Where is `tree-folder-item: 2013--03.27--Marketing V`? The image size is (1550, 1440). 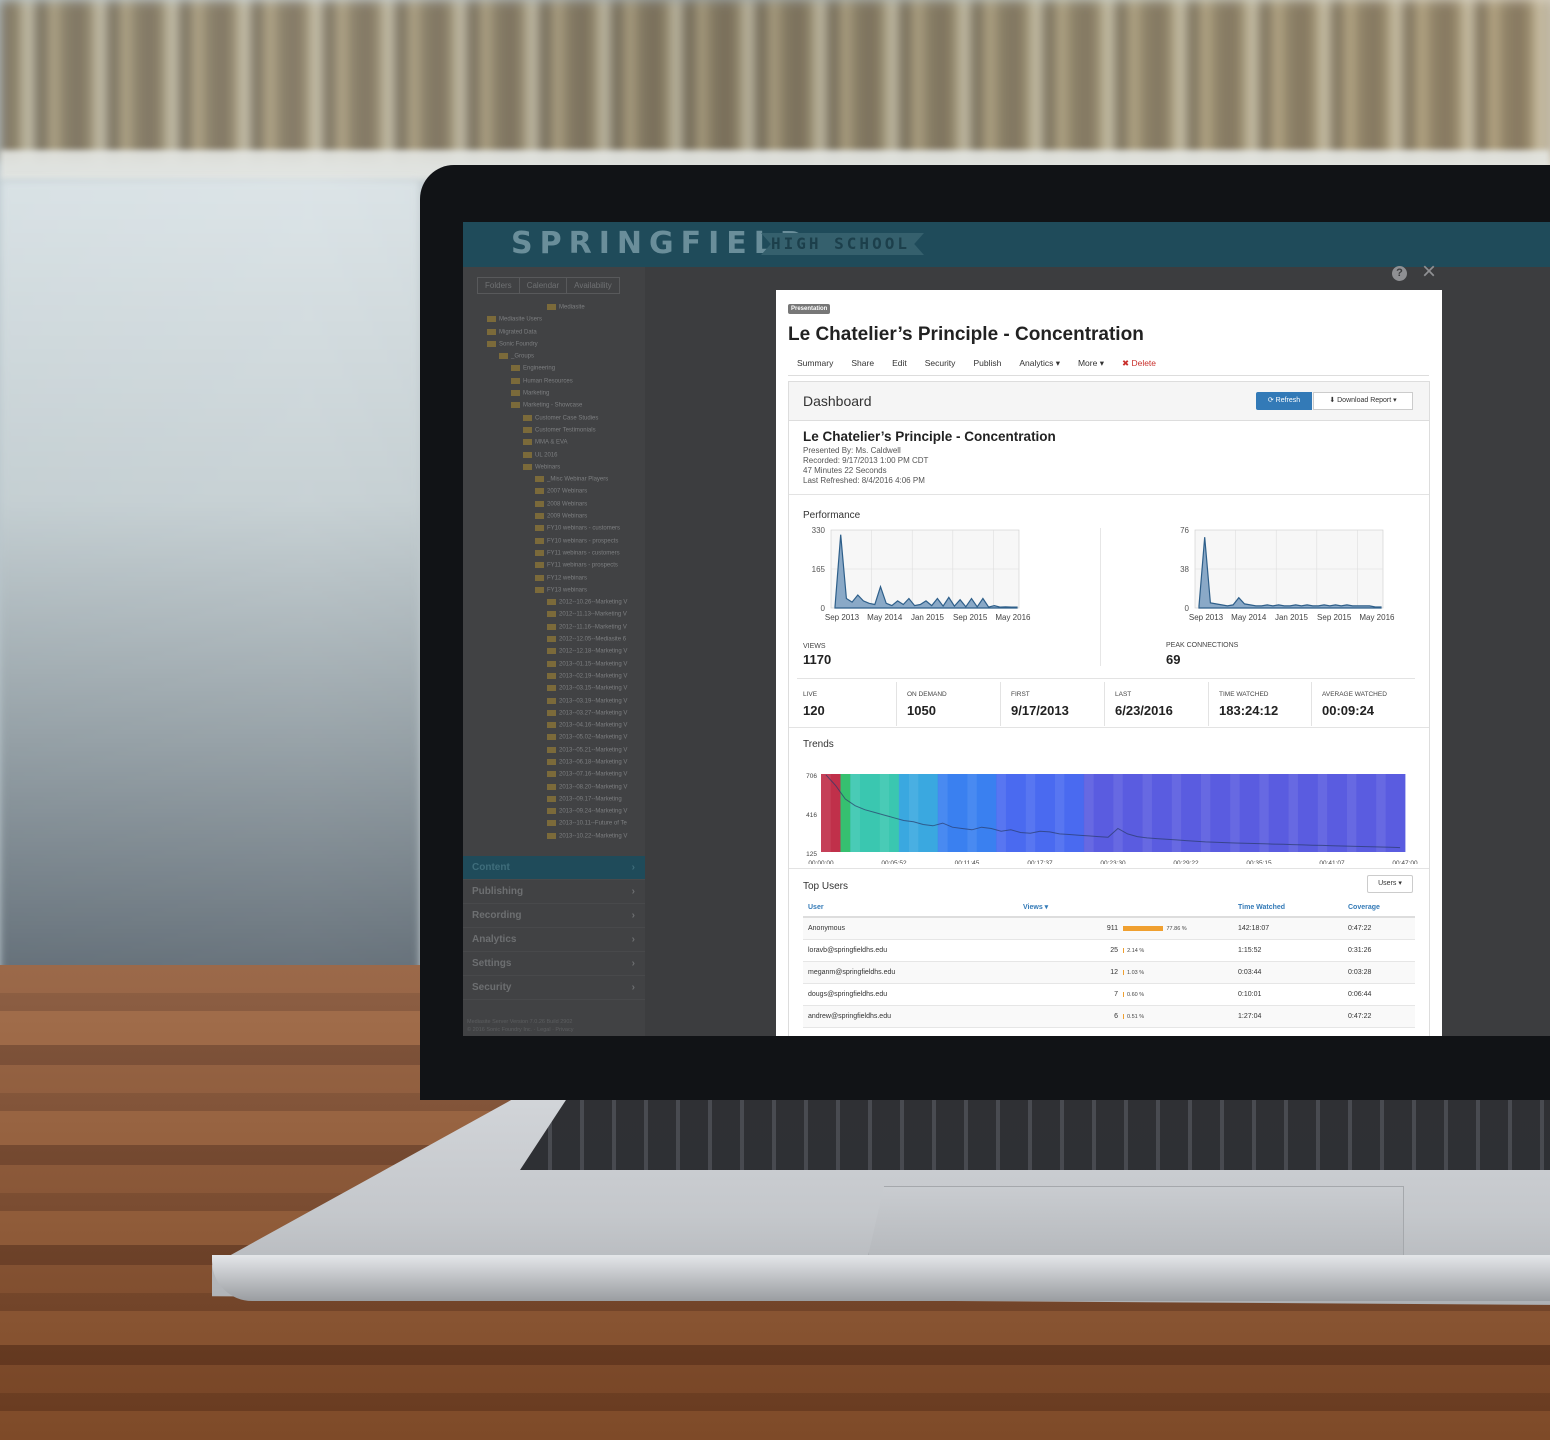 tree-folder-item: 2013--03.27--Marketing V is located at coordinates (555, 715).